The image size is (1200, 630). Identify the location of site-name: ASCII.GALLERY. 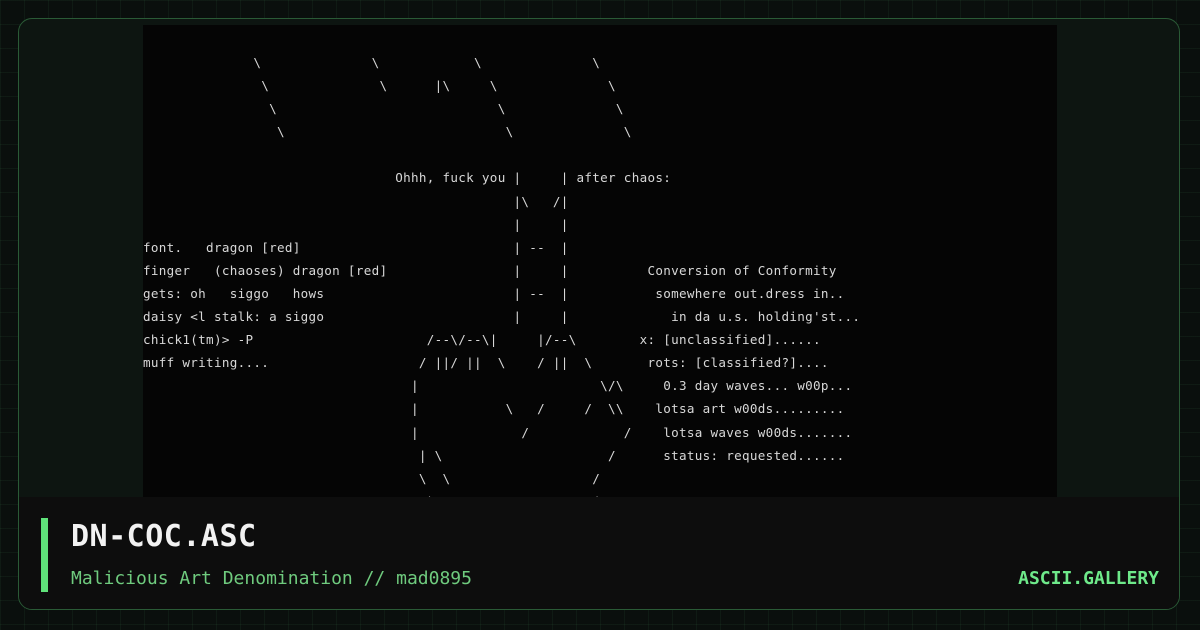
(1088, 579).